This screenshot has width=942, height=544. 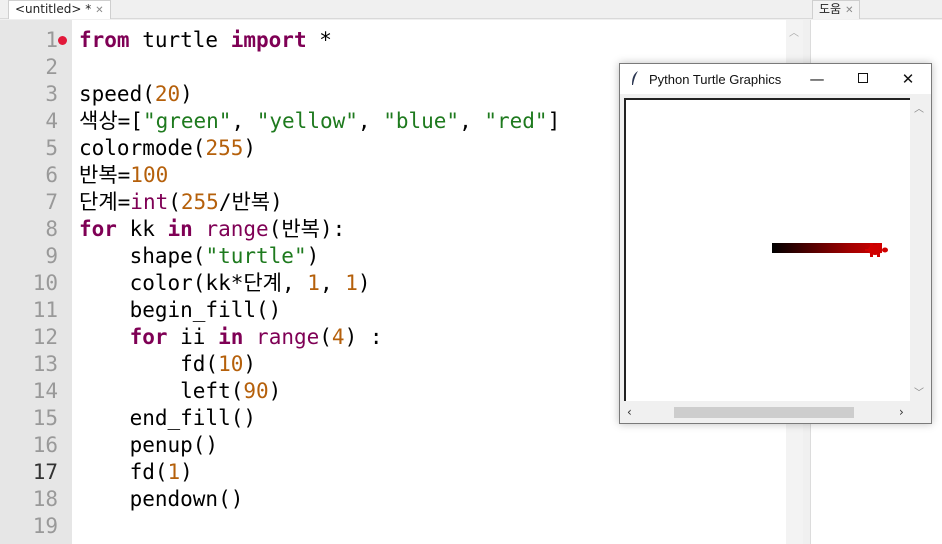 I want to click on scroll-down-icon: ﹀, so click(x=919, y=391).